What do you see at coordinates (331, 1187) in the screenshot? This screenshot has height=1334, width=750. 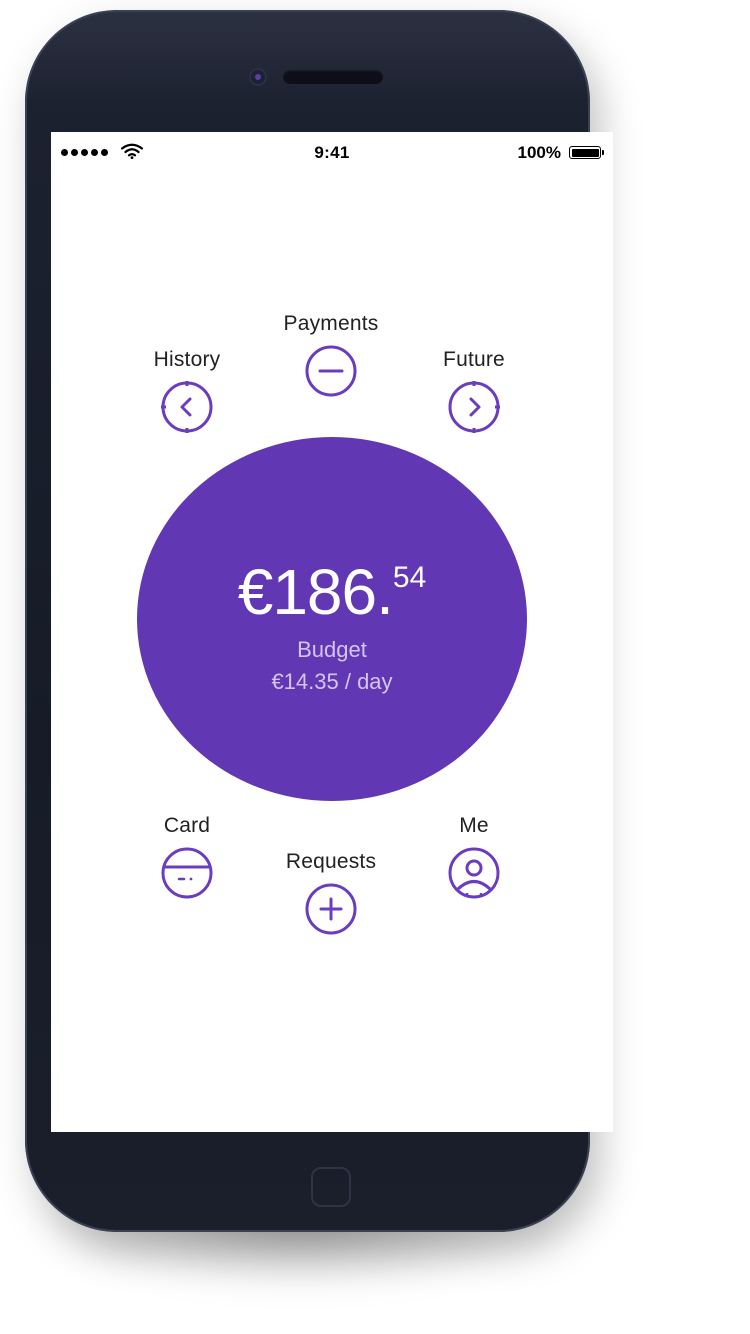 I see `home-button` at bounding box center [331, 1187].